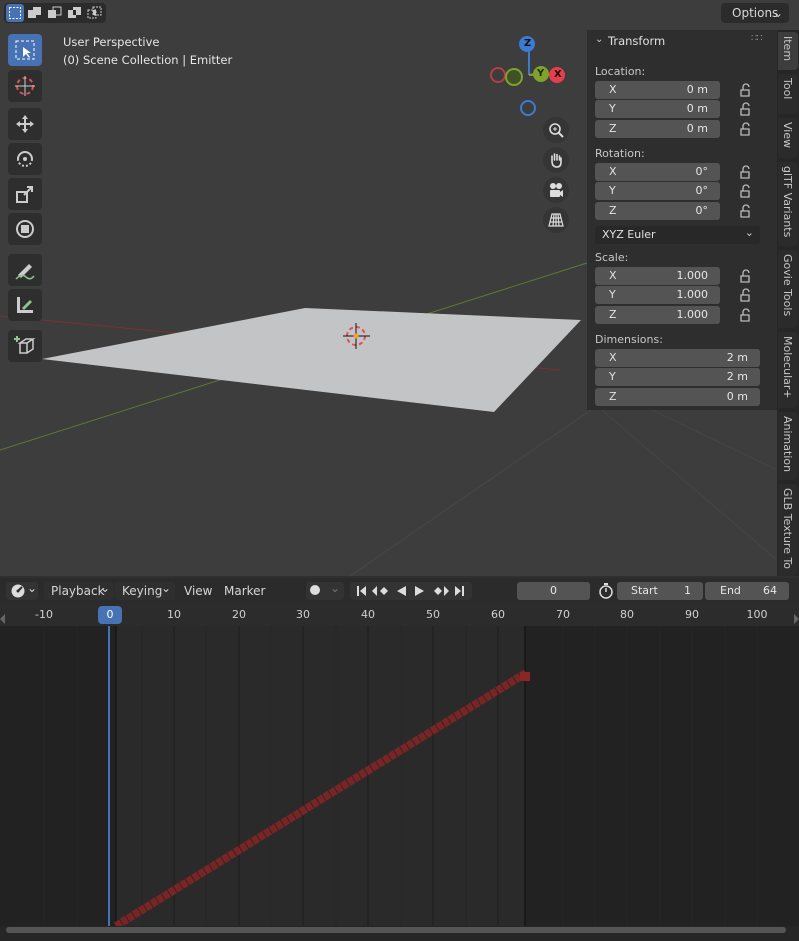  I want to click on grid-perspective-icon, so click(556, 220).